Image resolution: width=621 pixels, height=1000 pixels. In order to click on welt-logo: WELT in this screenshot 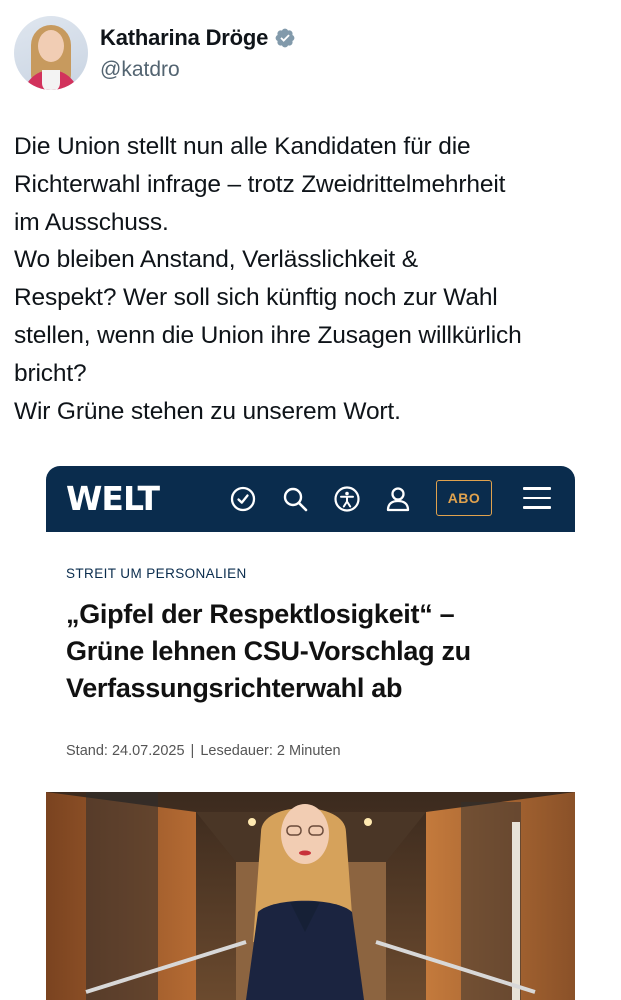, I will do `click(113, 498)`.